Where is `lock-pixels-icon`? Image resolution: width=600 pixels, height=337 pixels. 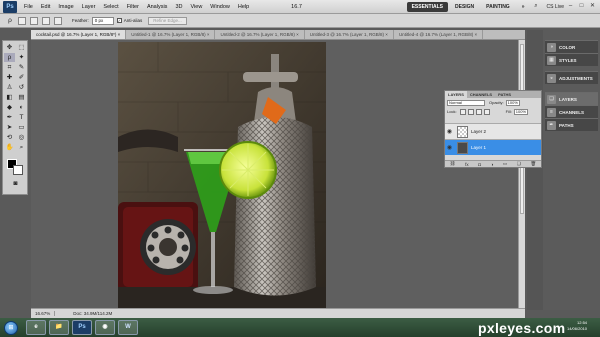 lock-pixels-icon is located at coordinates (470, 111).